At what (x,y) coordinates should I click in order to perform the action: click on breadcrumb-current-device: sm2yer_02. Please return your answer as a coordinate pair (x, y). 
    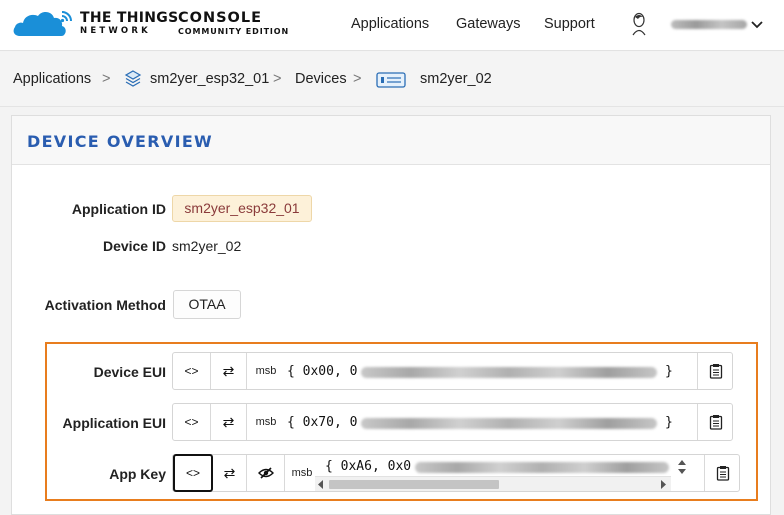
    Looking at the image, I should click on (456, 79).